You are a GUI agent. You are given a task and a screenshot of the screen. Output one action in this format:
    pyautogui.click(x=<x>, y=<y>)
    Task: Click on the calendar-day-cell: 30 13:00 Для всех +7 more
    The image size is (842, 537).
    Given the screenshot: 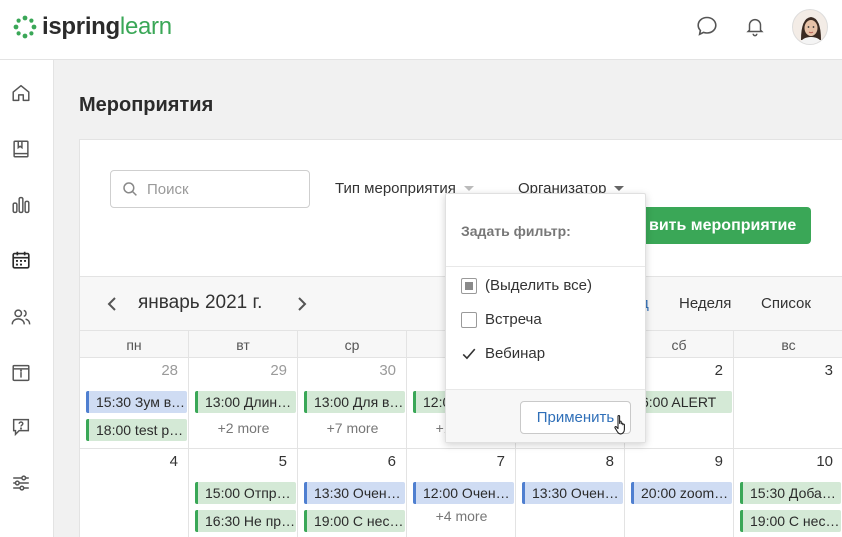 What is the action you would take?
    pyautogui.click(x=352, y=403)
    